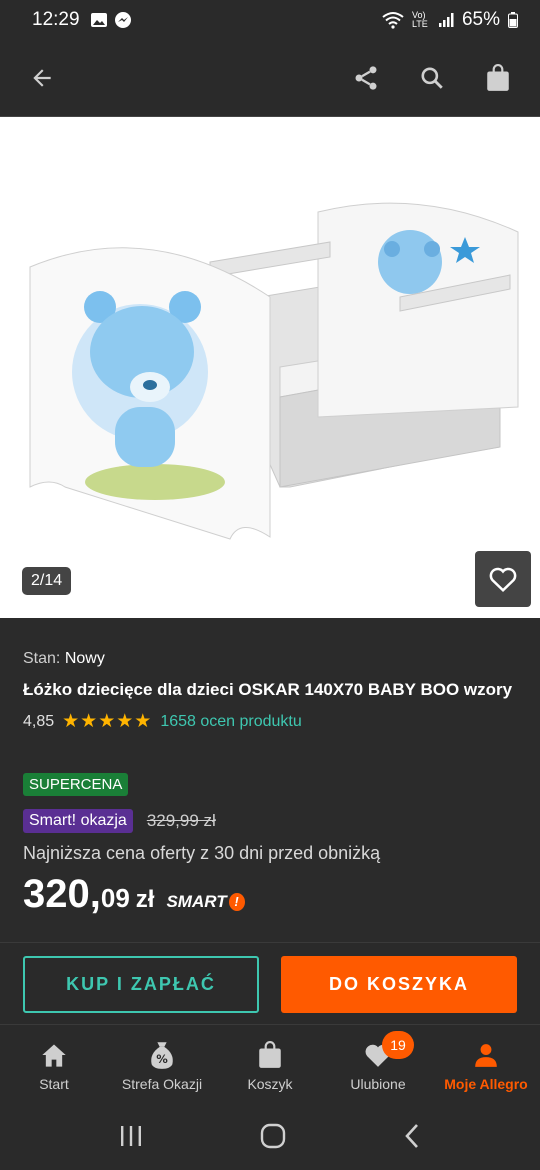  What do you see at coordinates (419, 19) in the screenshot?
I see `network-type-label: Vo) LTE` at bounding box center [419, 19].